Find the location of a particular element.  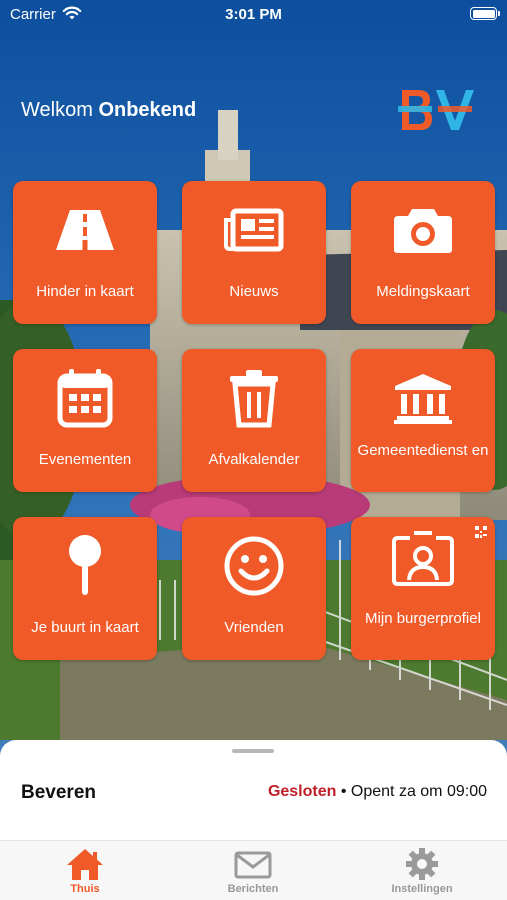

status-bar: Carrier 3:01 PM is located at coordinates (253, 15).